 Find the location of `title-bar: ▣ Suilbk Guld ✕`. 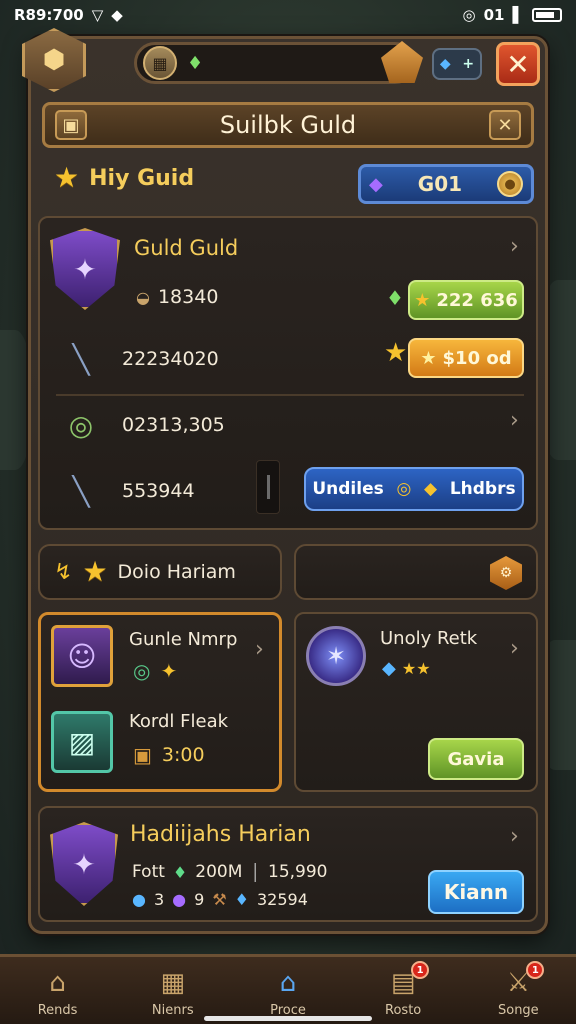

title-bar: ▣ Suilbk Guld ✕ is located at coordinates (288, 125).